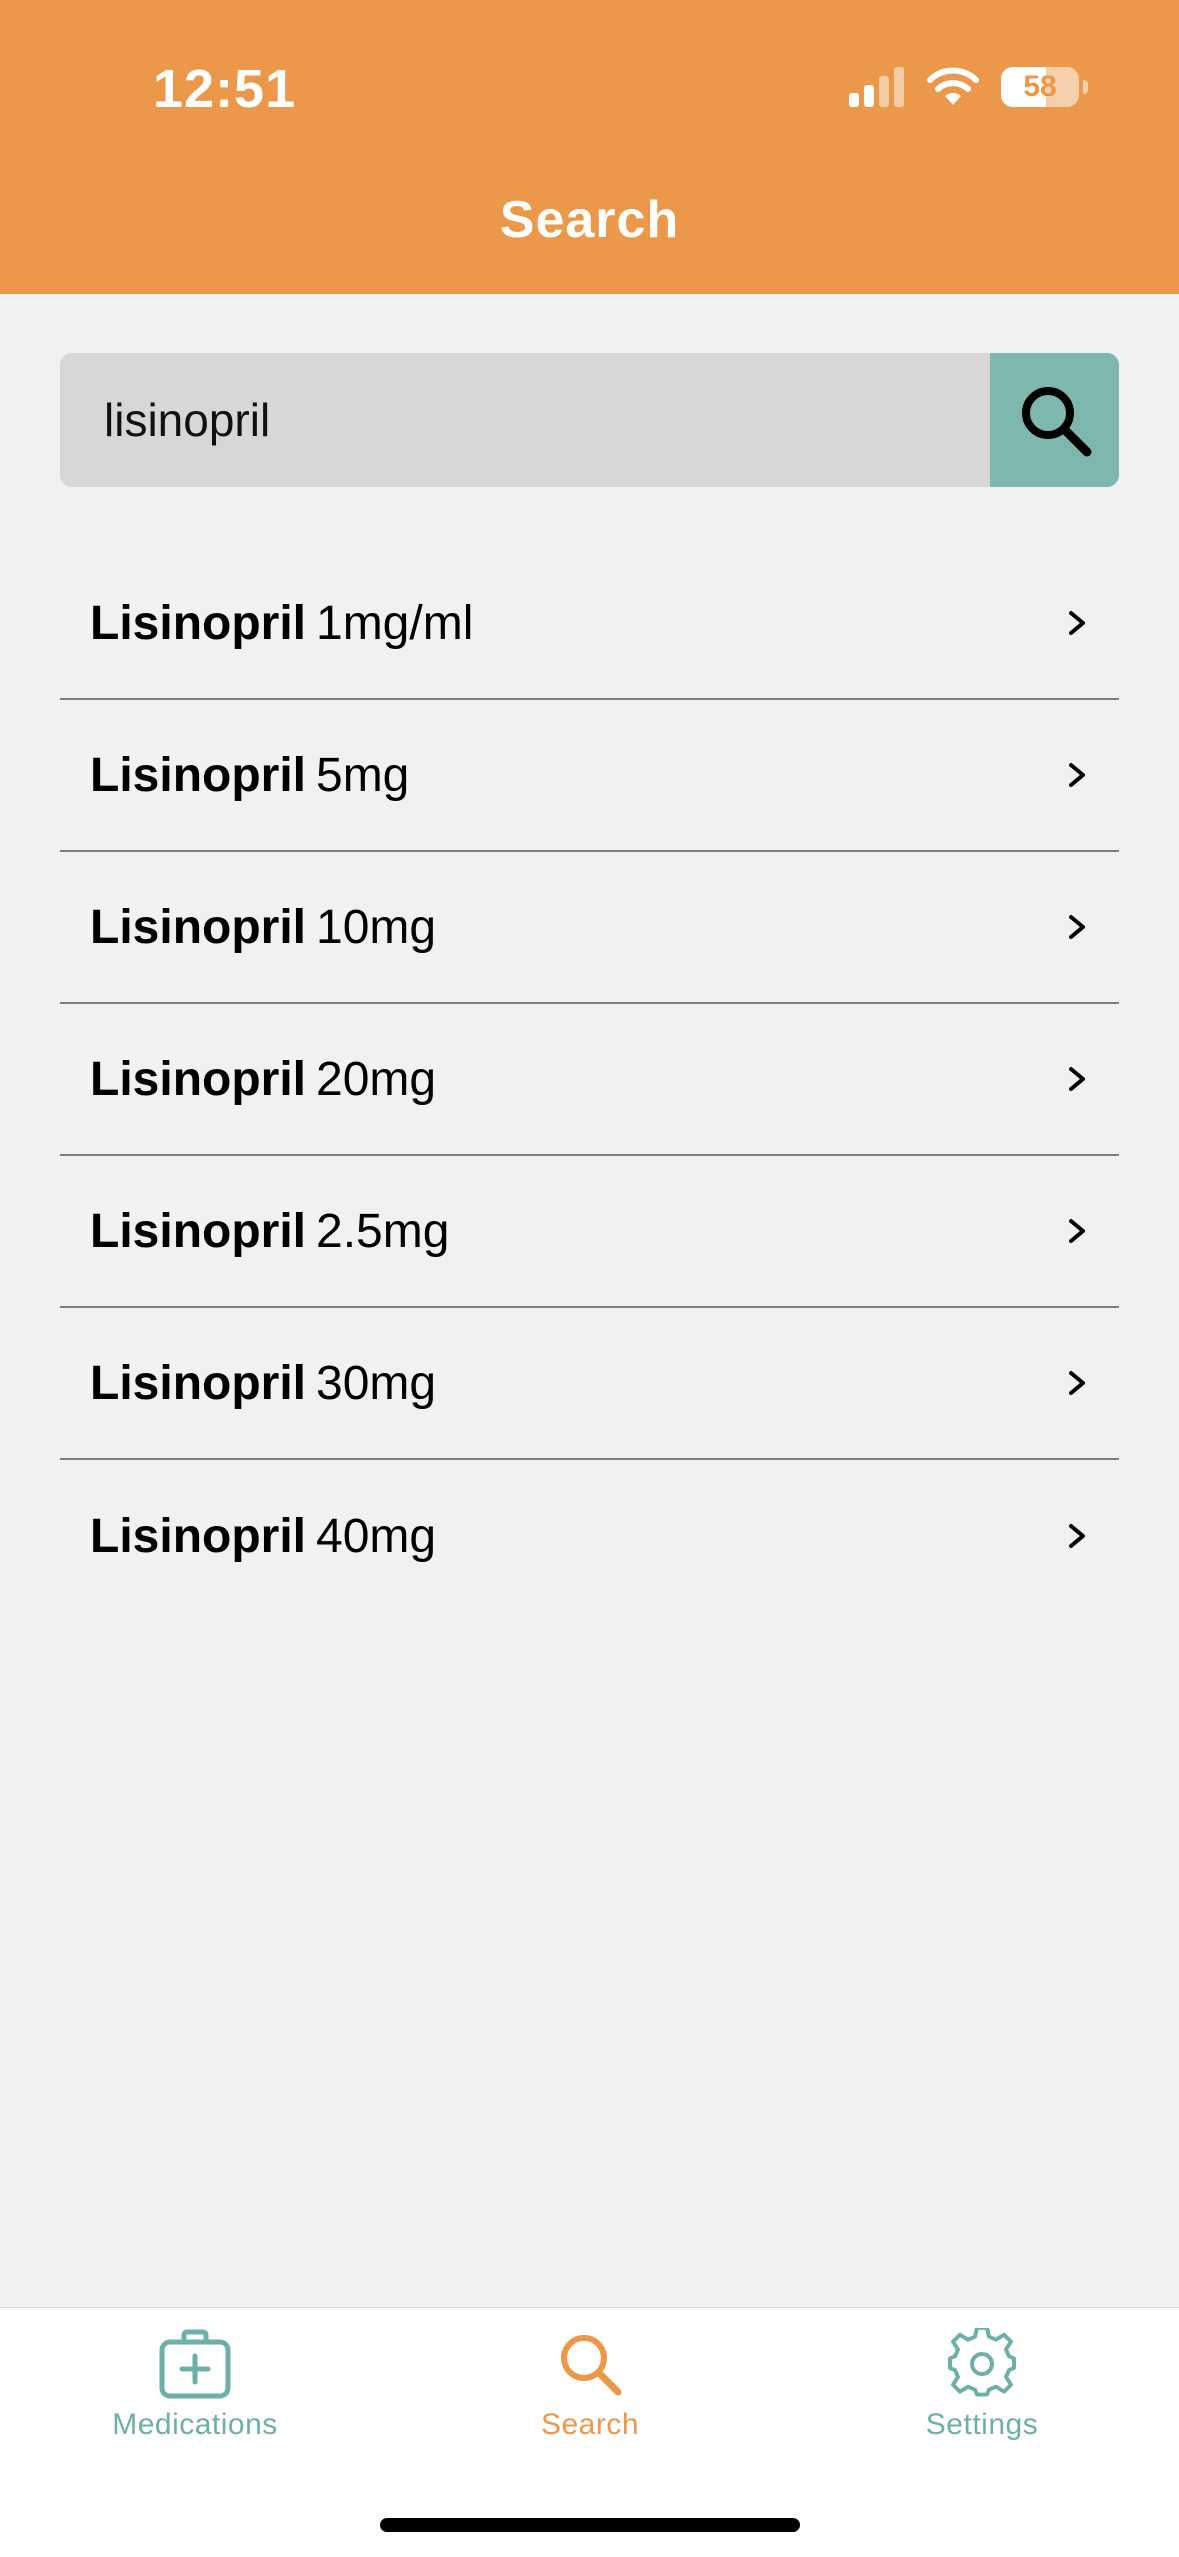 Image resolution: width=1179 pixels, height=2557 pixels. Describe the element at coordinates (225, 89) in the screenshot. I see `status-time: 12:51` at that location.